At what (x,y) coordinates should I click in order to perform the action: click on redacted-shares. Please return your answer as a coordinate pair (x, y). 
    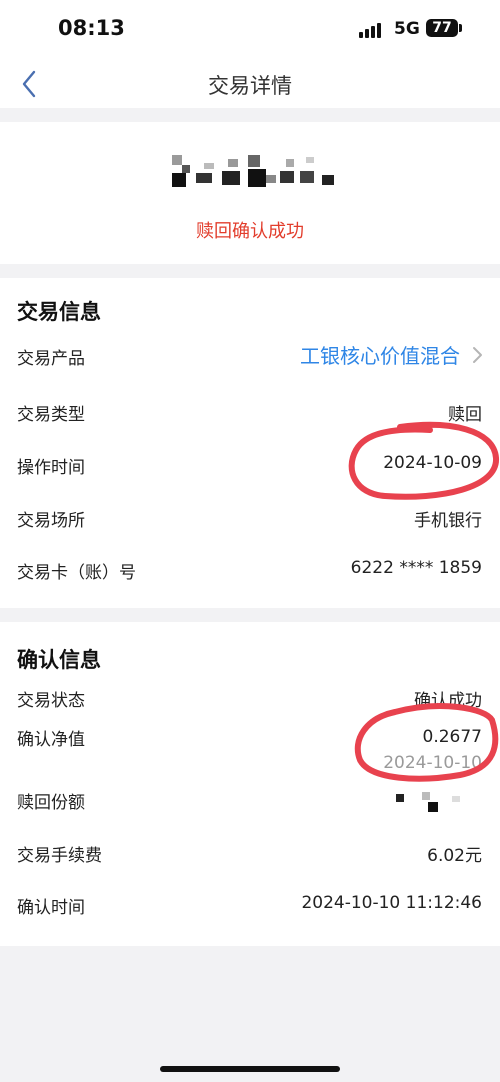
    Looking at the image, I should click on (428, 802).